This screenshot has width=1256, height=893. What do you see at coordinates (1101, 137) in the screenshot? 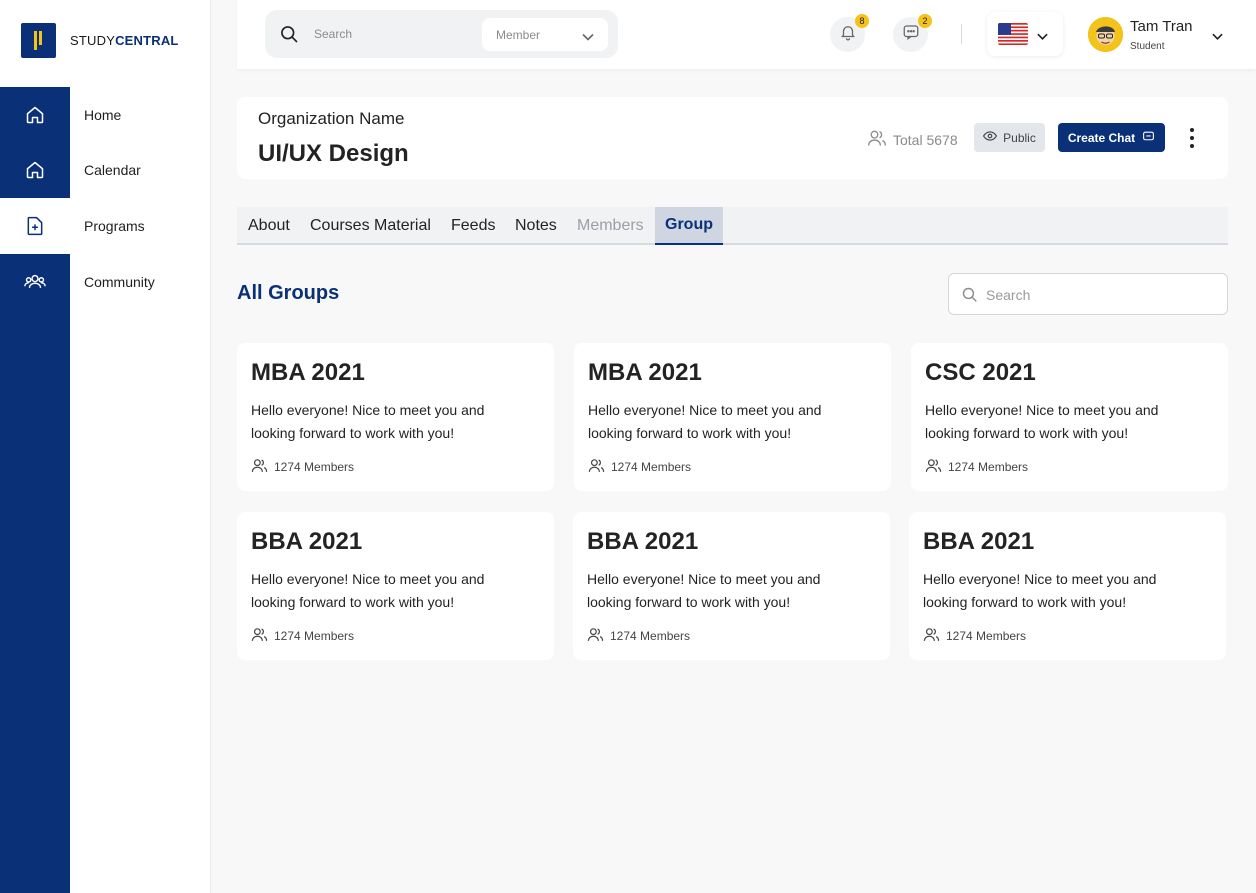
I see `create-chat-label: Create Chat` at bounding box center [1101, 137].